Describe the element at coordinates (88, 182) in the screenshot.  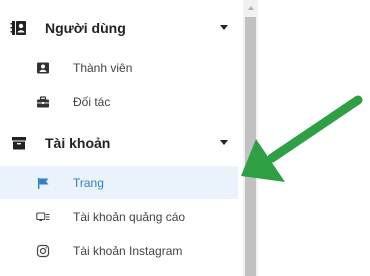
I see `sidebar-item-label: Trang` at that location.